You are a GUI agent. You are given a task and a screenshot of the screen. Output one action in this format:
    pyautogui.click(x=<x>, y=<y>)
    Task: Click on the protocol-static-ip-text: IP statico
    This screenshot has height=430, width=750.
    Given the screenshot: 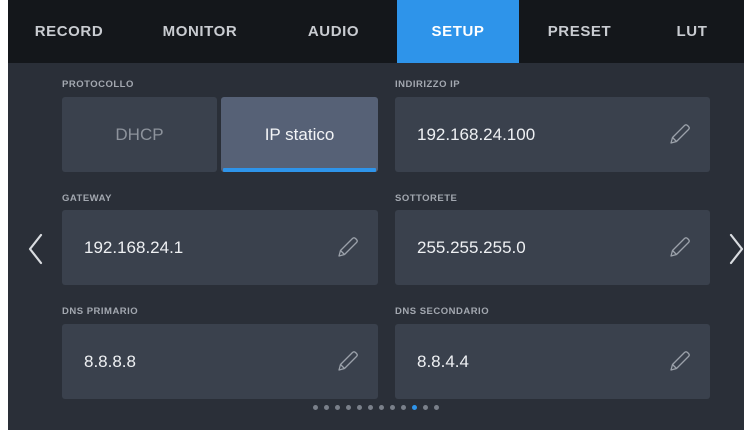 What is the action you would take?
    pyautogui.click(x=299, y=134)
    